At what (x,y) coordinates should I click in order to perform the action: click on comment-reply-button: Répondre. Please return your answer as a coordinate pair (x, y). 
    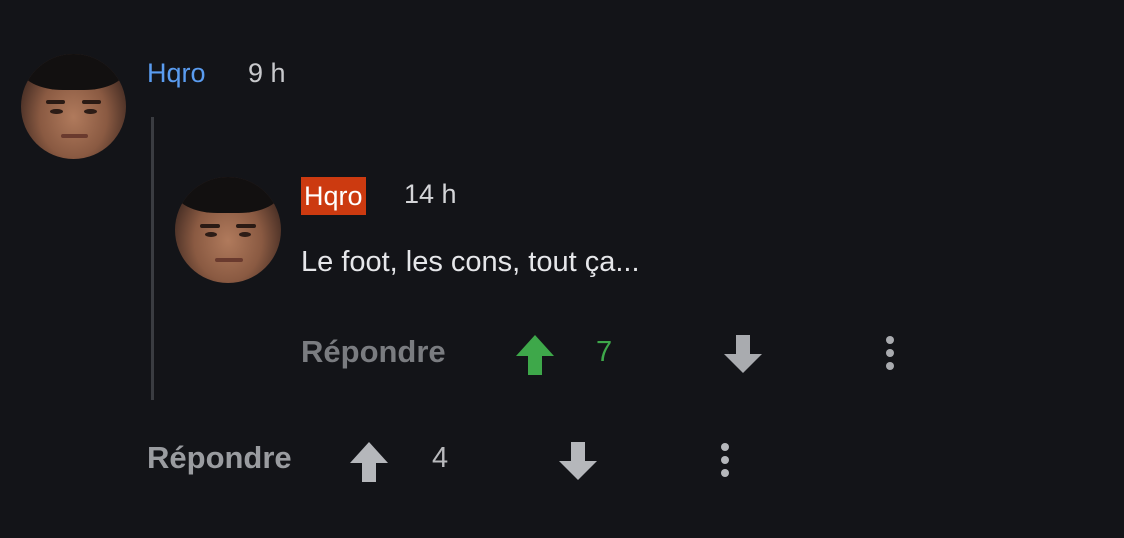
    Looking at the image, I should click on (219, 458).